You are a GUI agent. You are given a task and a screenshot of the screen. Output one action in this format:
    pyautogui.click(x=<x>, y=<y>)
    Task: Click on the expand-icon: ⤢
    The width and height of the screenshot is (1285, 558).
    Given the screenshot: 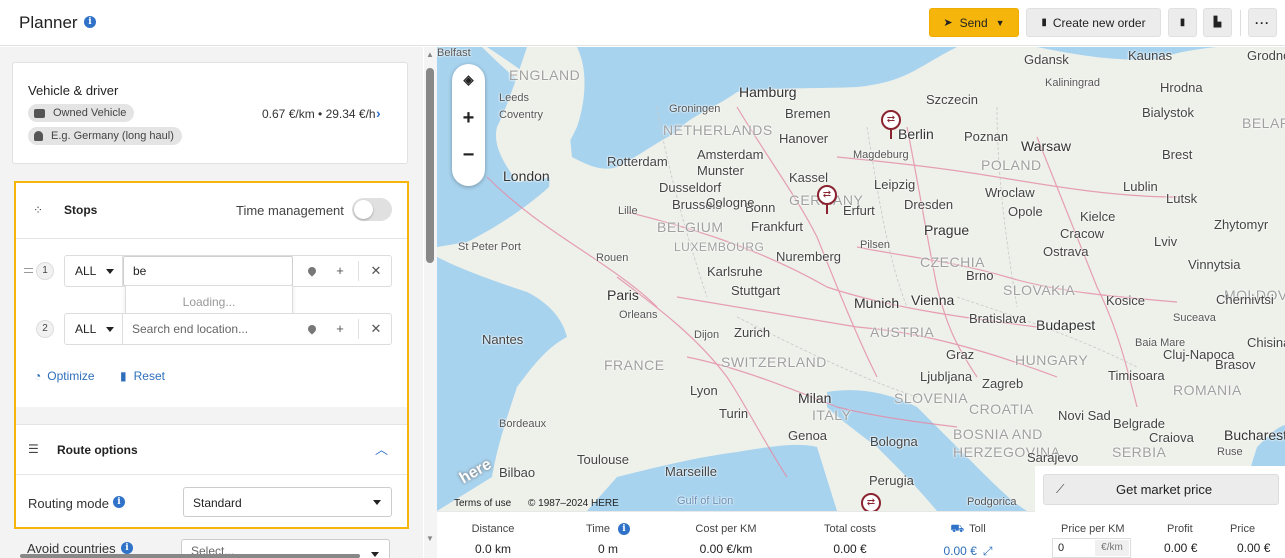 What is the action you would take?
    pyautogui.click(x=988, y=551)
    